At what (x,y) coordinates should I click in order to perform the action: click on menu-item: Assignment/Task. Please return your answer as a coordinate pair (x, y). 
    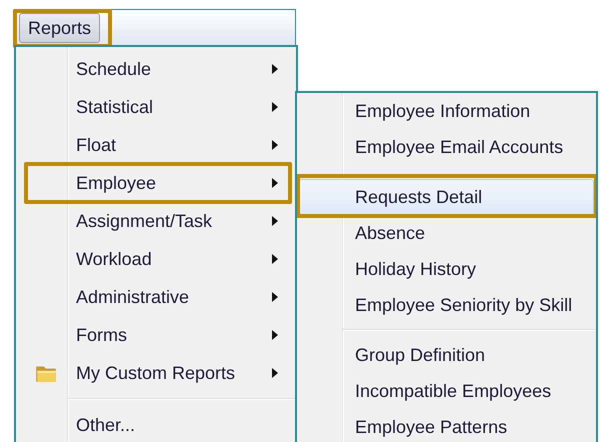
    Looking at the image, I should click on (156, 221).